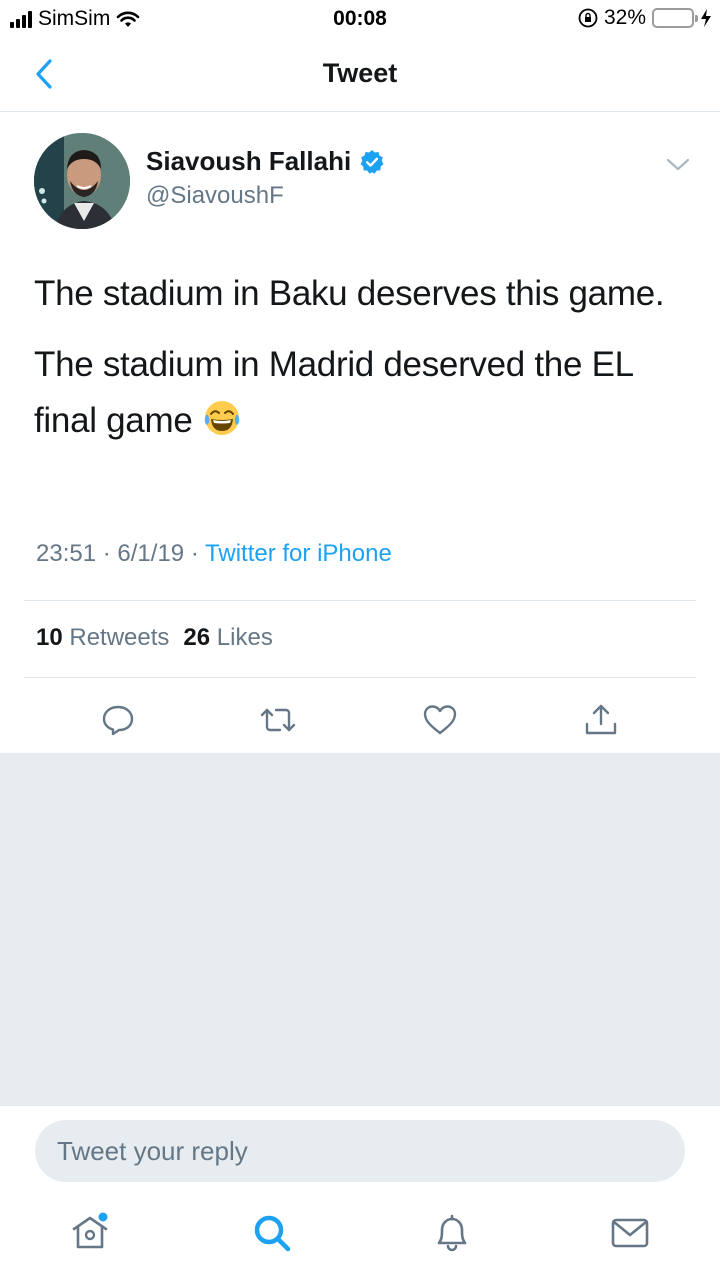 This screenshot has width=720, height=1280. Describe the element at coordinates (66, 553) in the screenshot. I see `tweet-time: 23:51` at that location.